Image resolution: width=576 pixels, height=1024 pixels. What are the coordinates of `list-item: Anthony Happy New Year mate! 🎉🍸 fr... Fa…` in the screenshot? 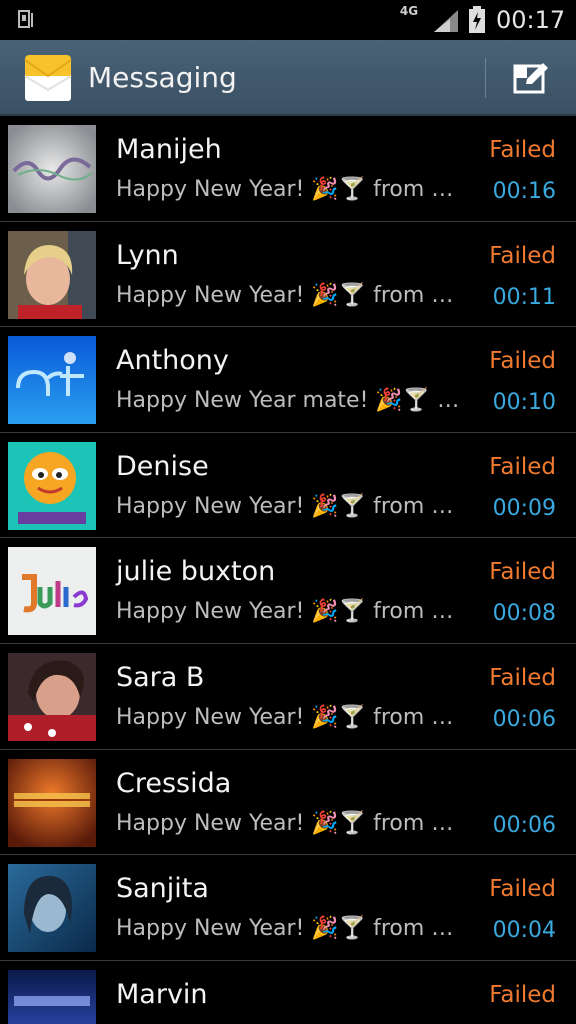 It's located at (288, 380).